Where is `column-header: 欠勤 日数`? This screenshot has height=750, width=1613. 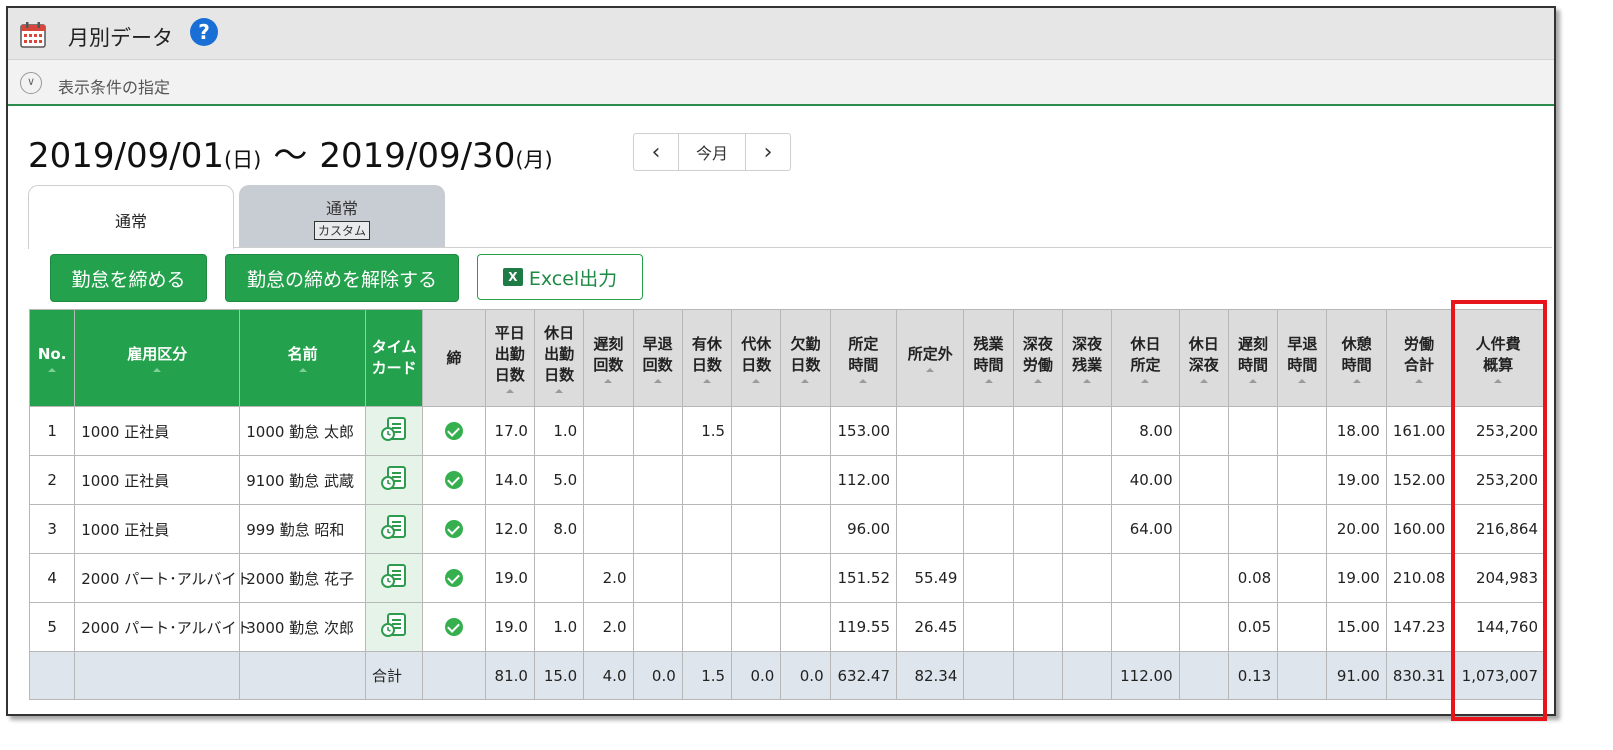
column-header: 欠勤 日数 is located at coordinates (805, 358).